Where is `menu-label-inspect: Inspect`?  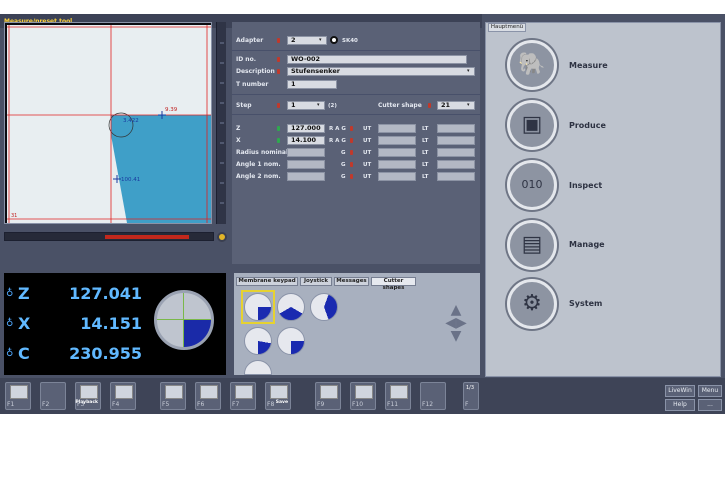
menu-label-inspect: Inspect is located at coordinates (586, 185).